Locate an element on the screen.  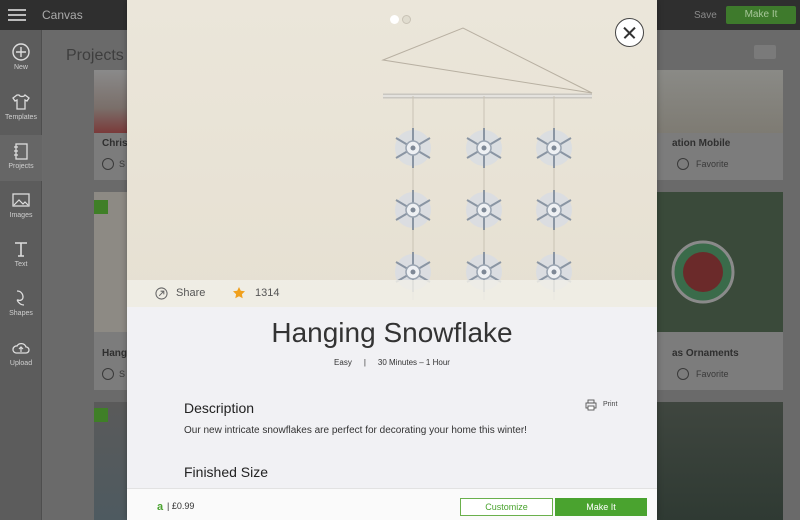
carousel-dots is located at coordinates (402, 20).